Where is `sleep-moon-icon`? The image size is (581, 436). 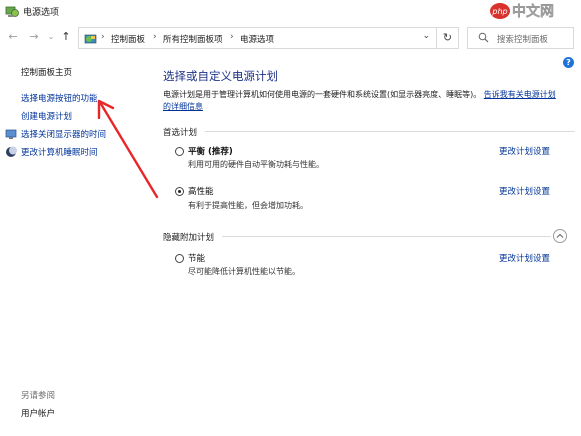 sleep-moon-icon is located at coordinates (11, 151).